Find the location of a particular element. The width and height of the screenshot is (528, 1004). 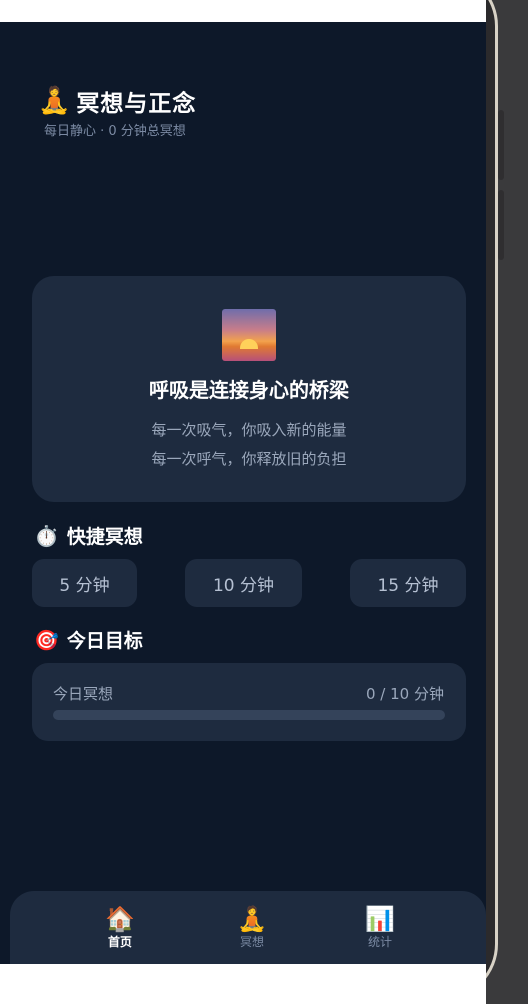

quote-line-1: 每一次吸气，你吸入新的能量 is located at coordinates (249, 430).